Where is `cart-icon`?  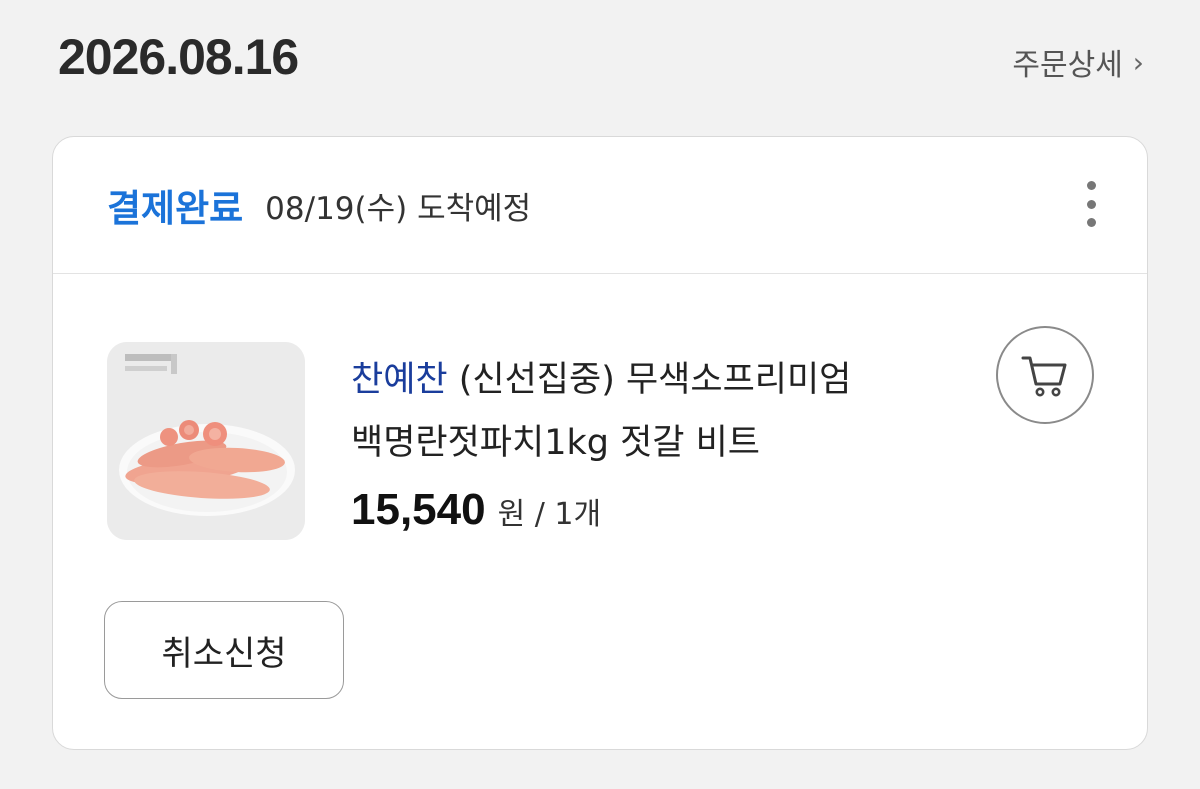
cart-icon is located at coordinates (1044, 376).